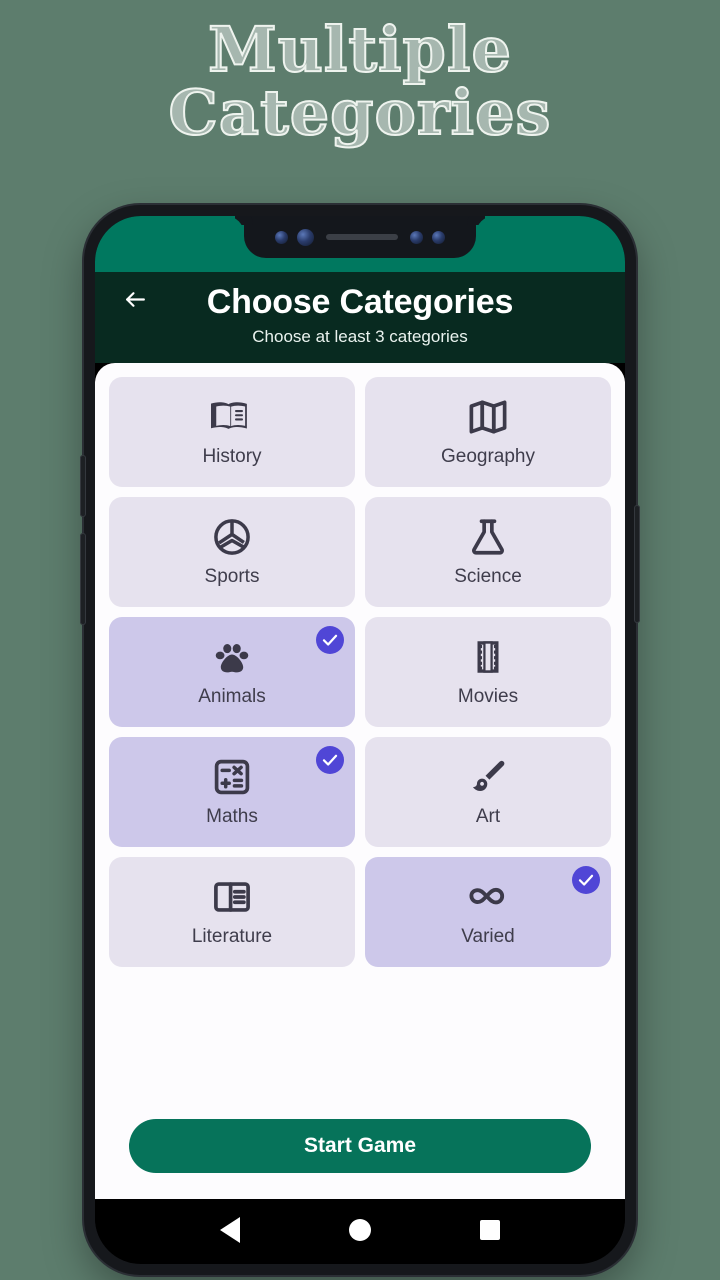 The height and width of the screenshot is (1280, 720). I want to click on infinity-icon, so click(488, 897).